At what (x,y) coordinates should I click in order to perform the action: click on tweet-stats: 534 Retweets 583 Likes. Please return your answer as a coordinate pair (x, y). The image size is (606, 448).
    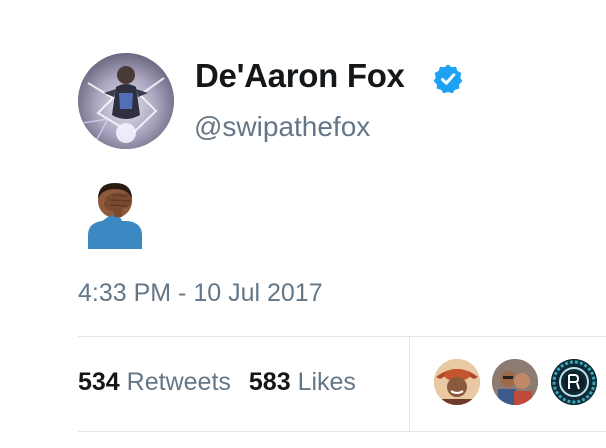
    Looking at the image, I should click on (217, 382).